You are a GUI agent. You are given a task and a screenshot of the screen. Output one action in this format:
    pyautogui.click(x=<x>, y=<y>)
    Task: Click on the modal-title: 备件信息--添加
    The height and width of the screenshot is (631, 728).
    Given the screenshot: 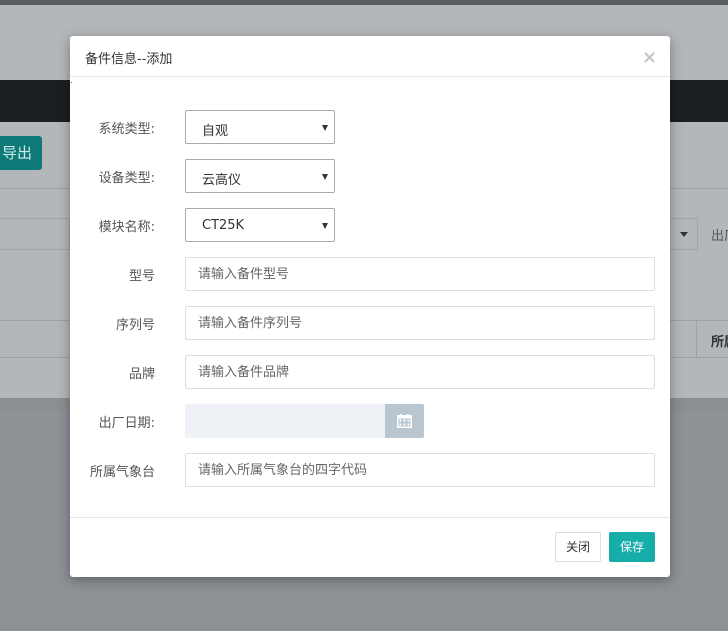 What is the action you would take?
    pyautogui.click(x=129, y=59)
    